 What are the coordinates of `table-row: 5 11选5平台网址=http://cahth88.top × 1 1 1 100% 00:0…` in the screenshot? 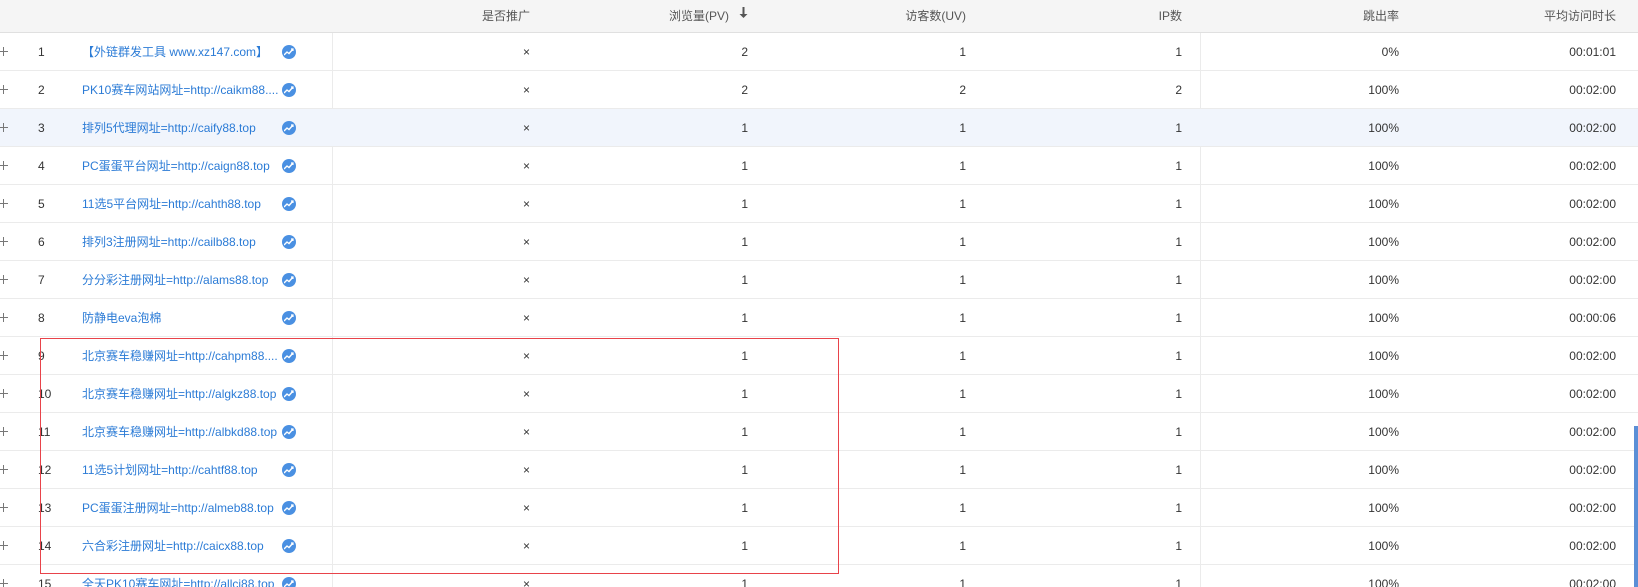 It's located at (819, 204).